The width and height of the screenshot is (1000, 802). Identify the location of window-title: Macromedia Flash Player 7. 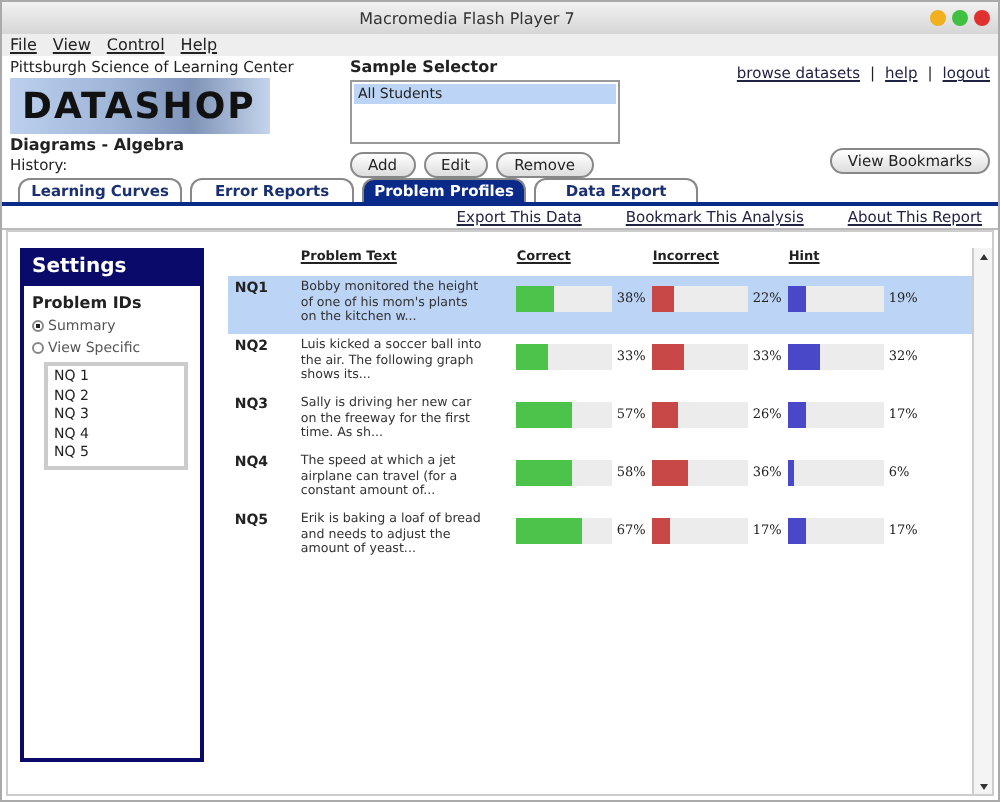
(467, 18).